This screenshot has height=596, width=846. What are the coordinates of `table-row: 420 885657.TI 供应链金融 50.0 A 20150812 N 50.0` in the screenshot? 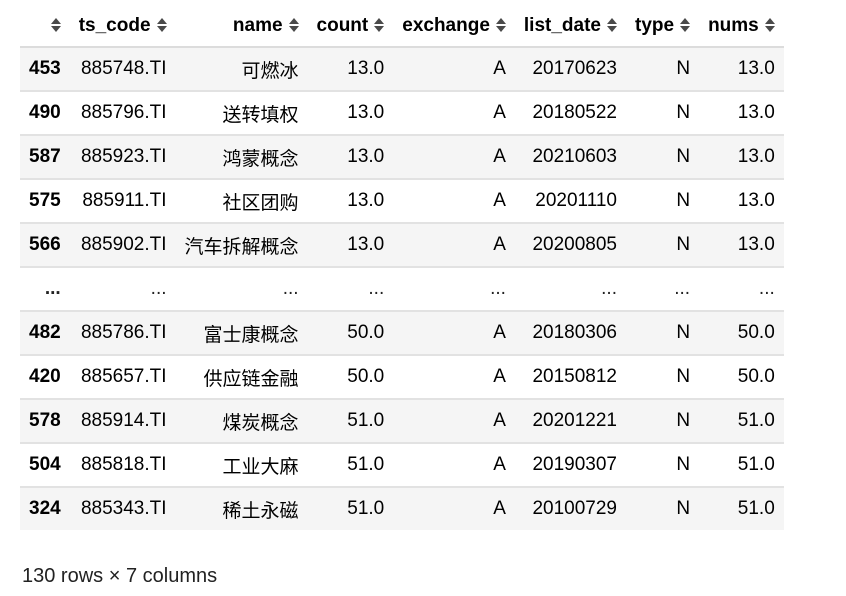 It's located at (402, 377).